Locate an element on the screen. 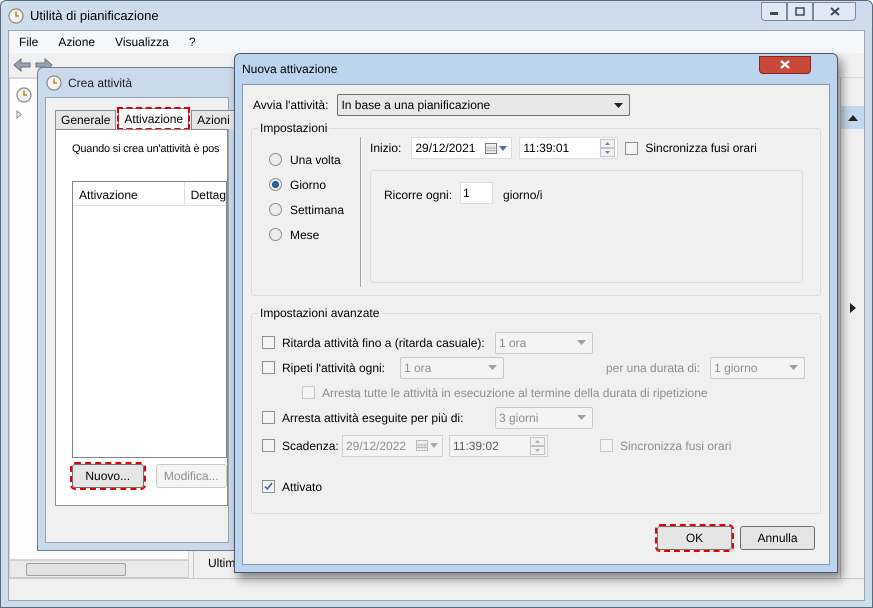 The image size is (873, 608). checkbox-label: Arresta attività eseguite per più di: is located at coordinates (373, 418).